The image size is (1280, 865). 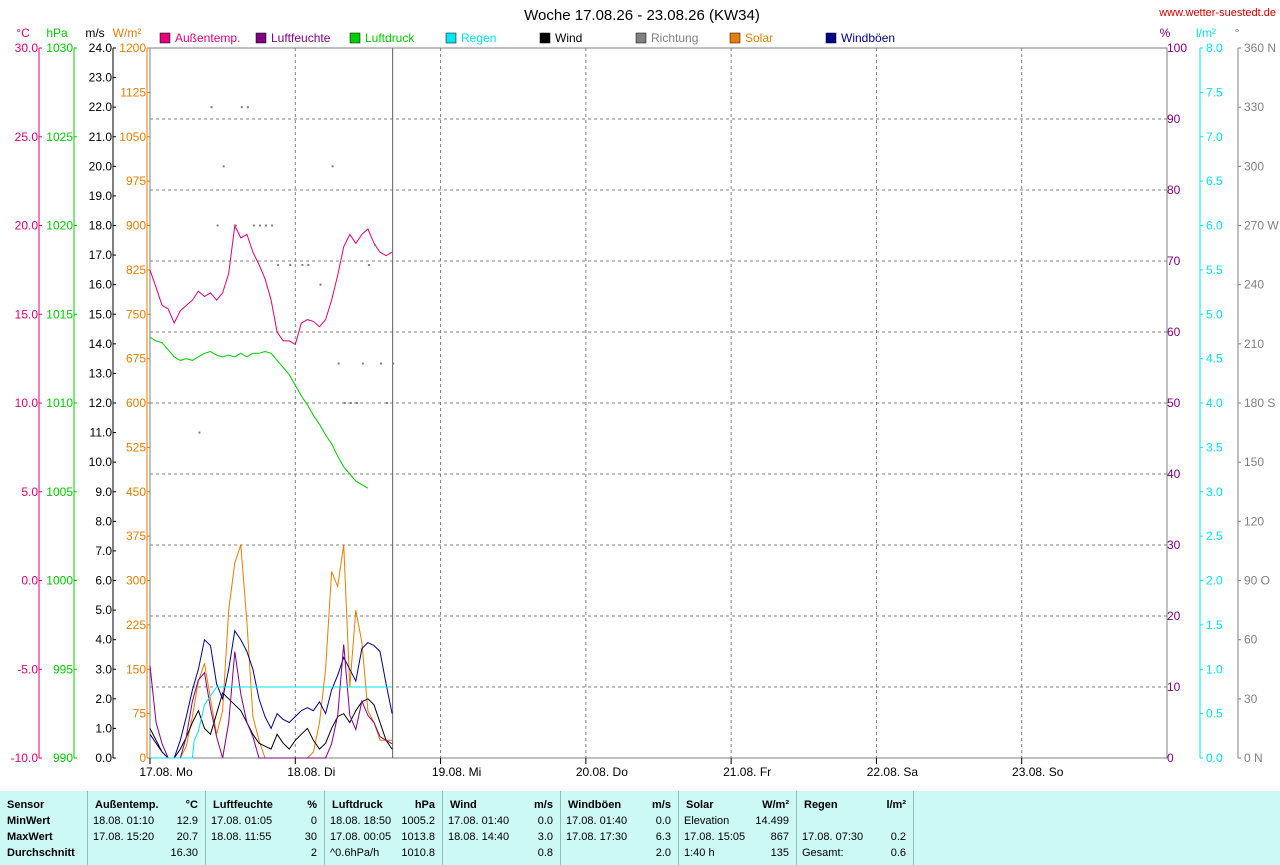 What do you see at coordinates (187, 837) in the screenshot?
I see `stats-cell: 20.7` at bounding box center [187, 837].